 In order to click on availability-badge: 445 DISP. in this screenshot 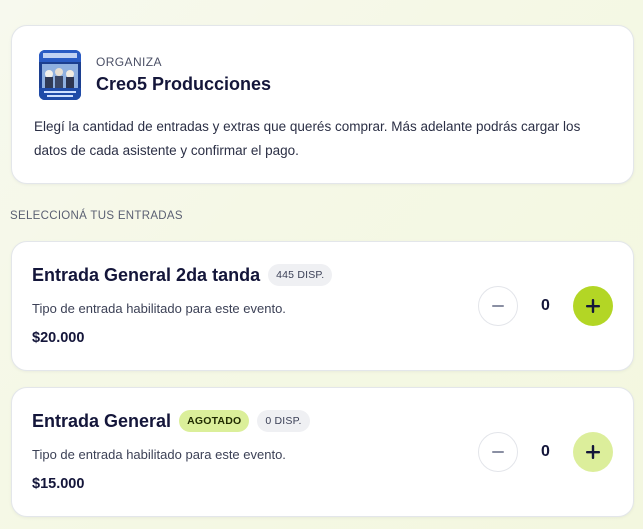, I will do `click(300, 275)`.